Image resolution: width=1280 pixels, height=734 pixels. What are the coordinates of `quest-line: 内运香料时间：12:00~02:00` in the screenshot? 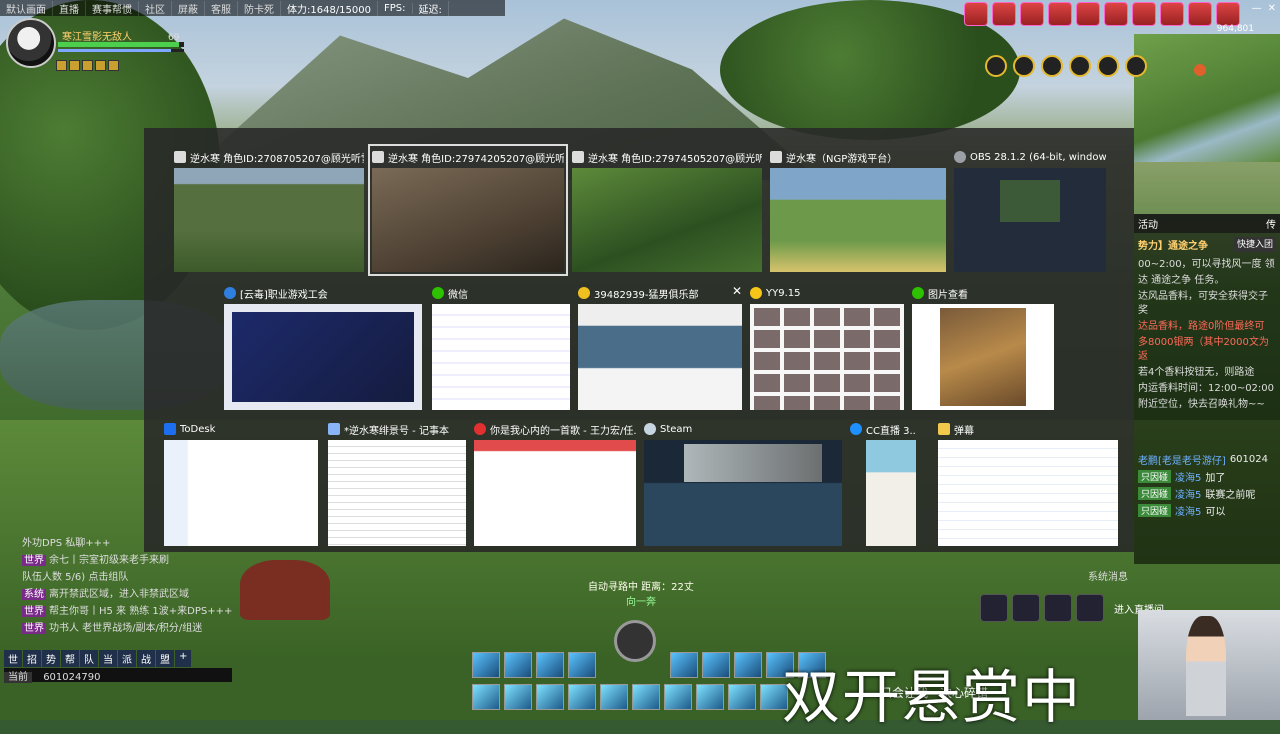 It's located at (1206, 388).